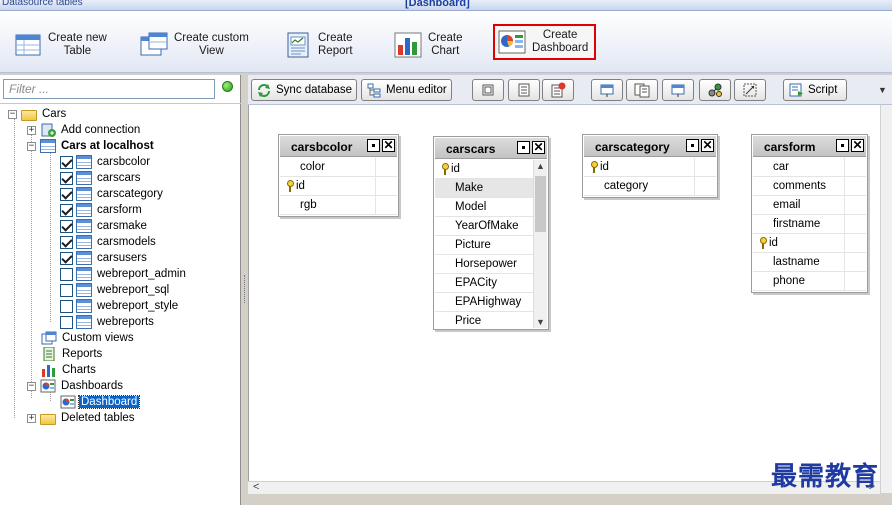 This screenshot has height=505, width=892. What do you see at coordinates (815, 90) in the screenshot?
I see `script-button: Script` at bounding box center [815, 90].